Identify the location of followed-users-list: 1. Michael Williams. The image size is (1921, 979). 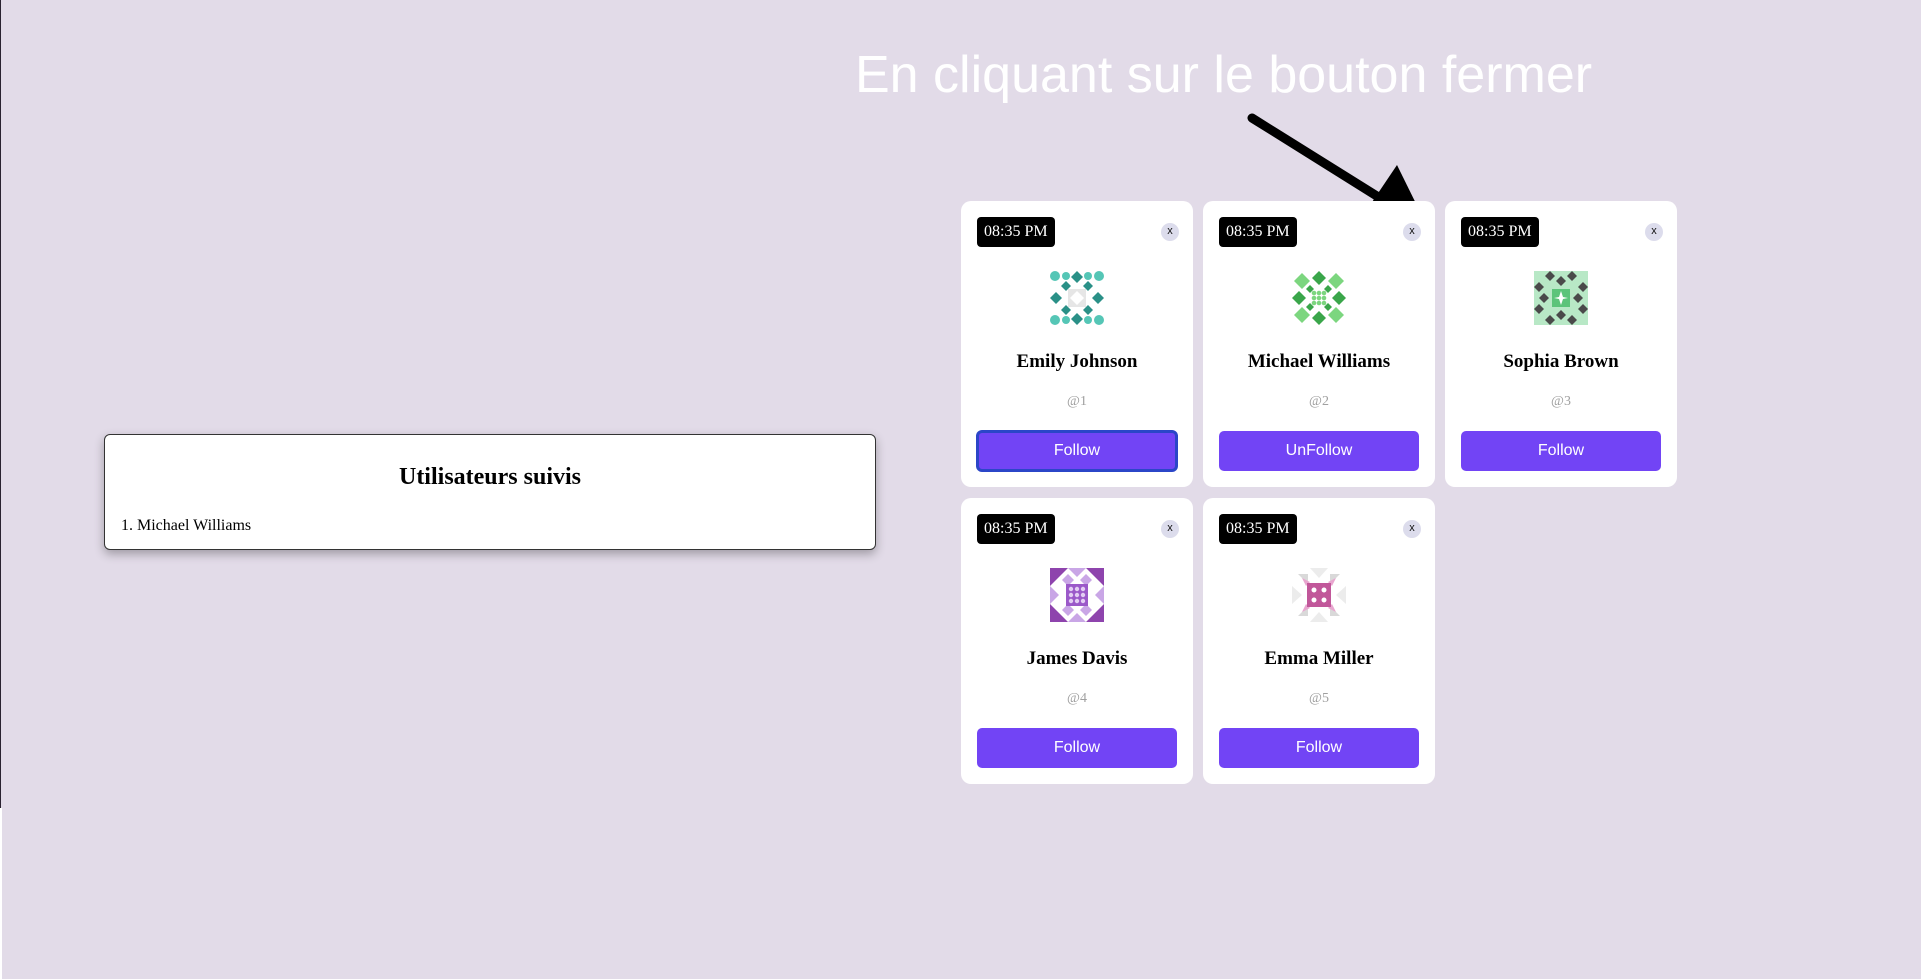
(186, 526).